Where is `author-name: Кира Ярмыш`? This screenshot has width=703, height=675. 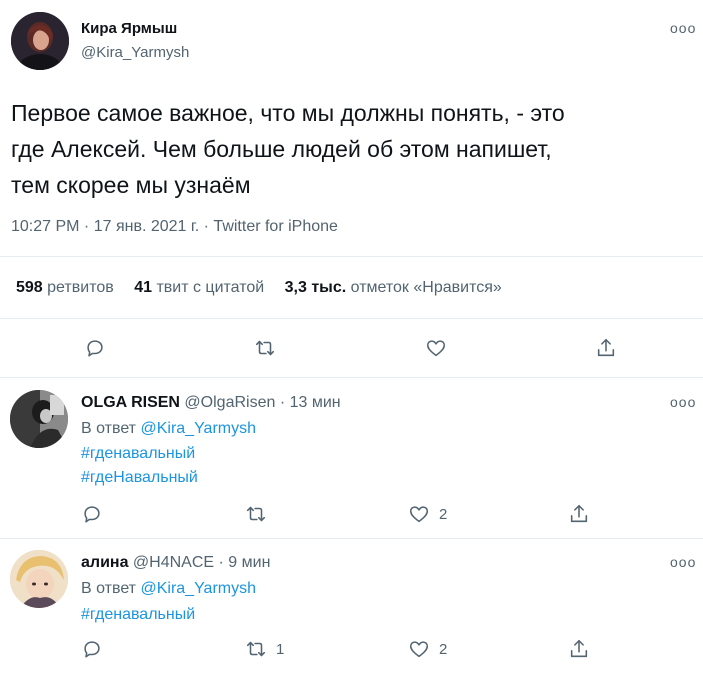 author-name: Кира Ярмыш is located at coordinates (129, 28).